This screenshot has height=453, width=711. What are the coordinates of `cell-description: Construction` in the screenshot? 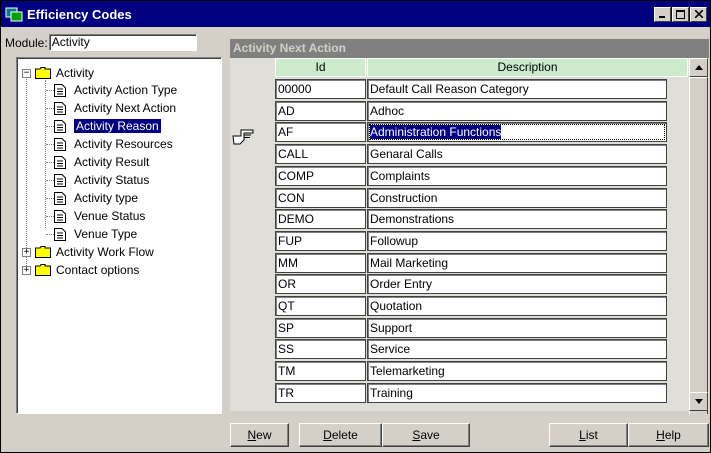 It's located at (517, 198).